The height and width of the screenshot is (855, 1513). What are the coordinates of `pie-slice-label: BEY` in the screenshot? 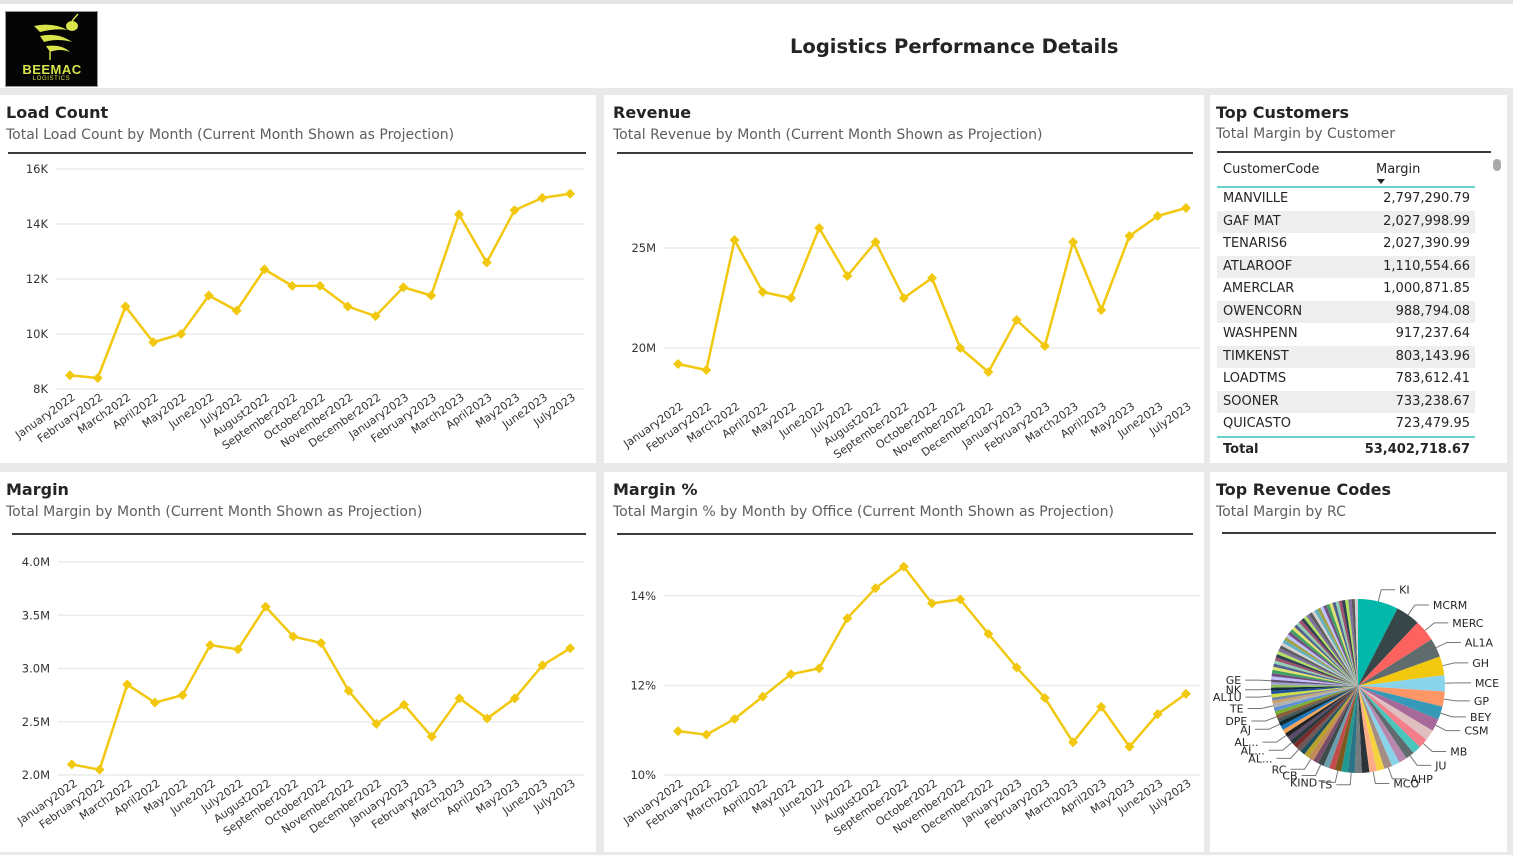 It's located at (1480, 717).